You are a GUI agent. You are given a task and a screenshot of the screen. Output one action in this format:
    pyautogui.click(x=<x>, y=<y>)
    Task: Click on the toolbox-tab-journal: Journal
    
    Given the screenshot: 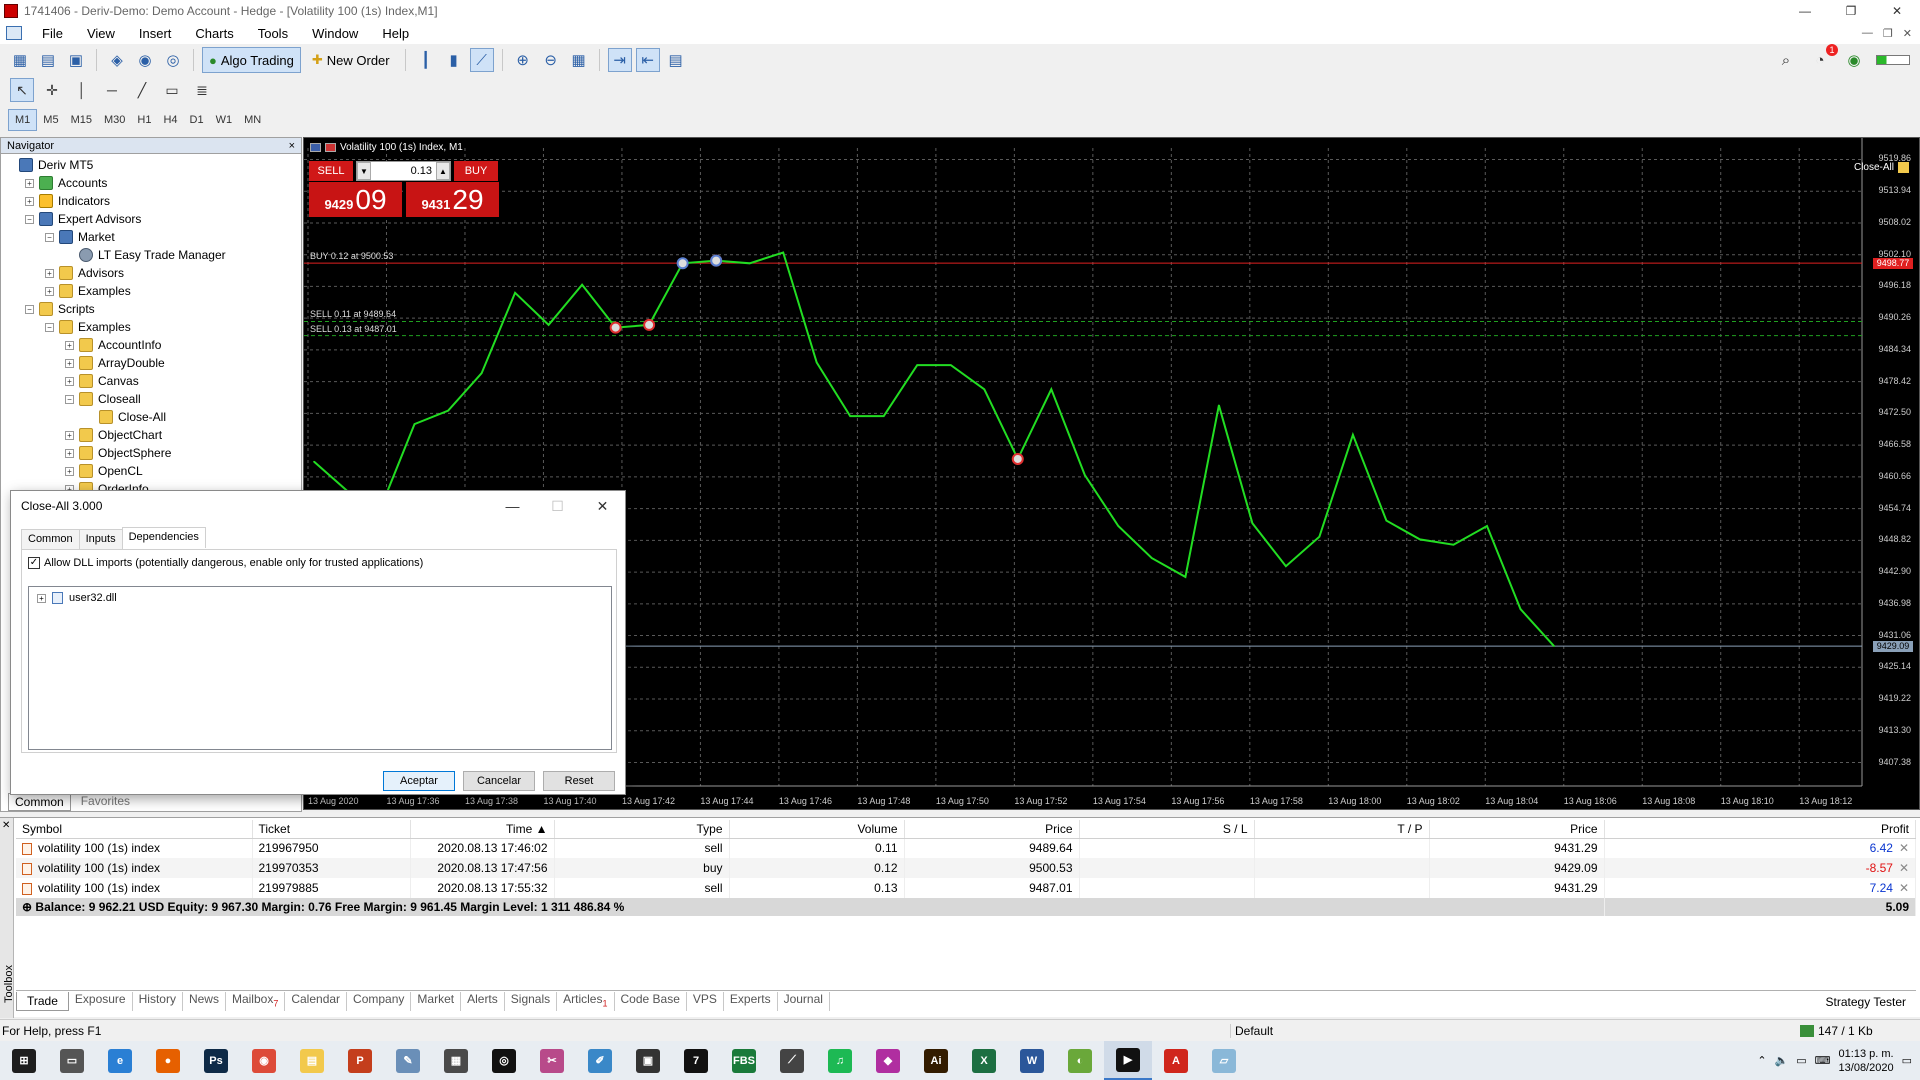 What is the action you would take?
    pyautogui.click(x=804, y=1001)
    